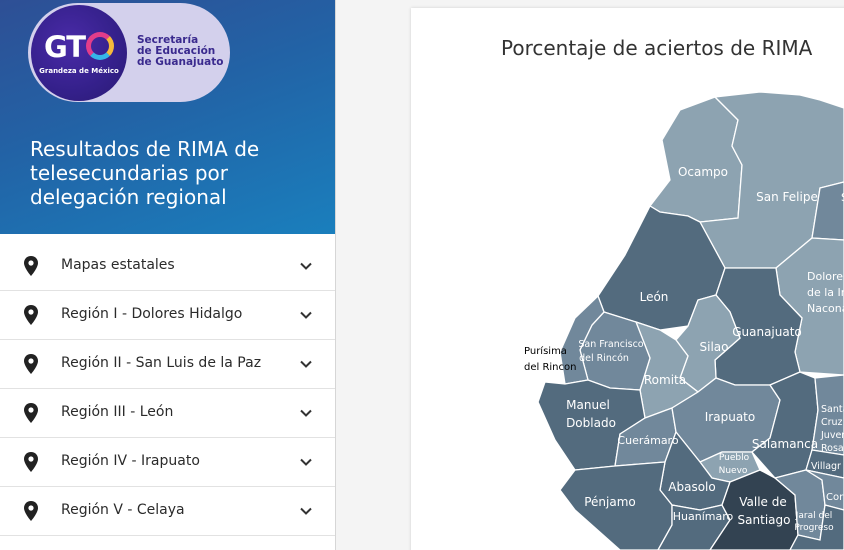 The height and width of the screenshot is (550, 844). Describe the element at coordinates (591, 423) in the screenshot. I see `label-manuel-doblado-2: Doblado` at that location.